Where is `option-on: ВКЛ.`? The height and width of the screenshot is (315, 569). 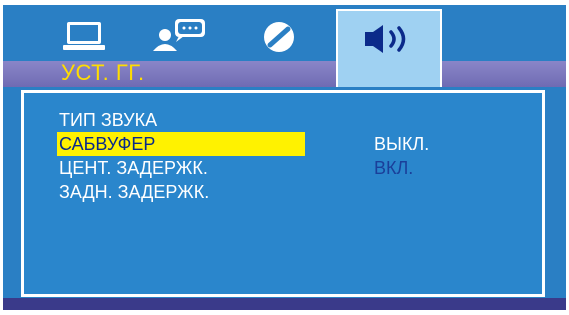
option-on: ВКЛ. is located at coordinates (393, 168).